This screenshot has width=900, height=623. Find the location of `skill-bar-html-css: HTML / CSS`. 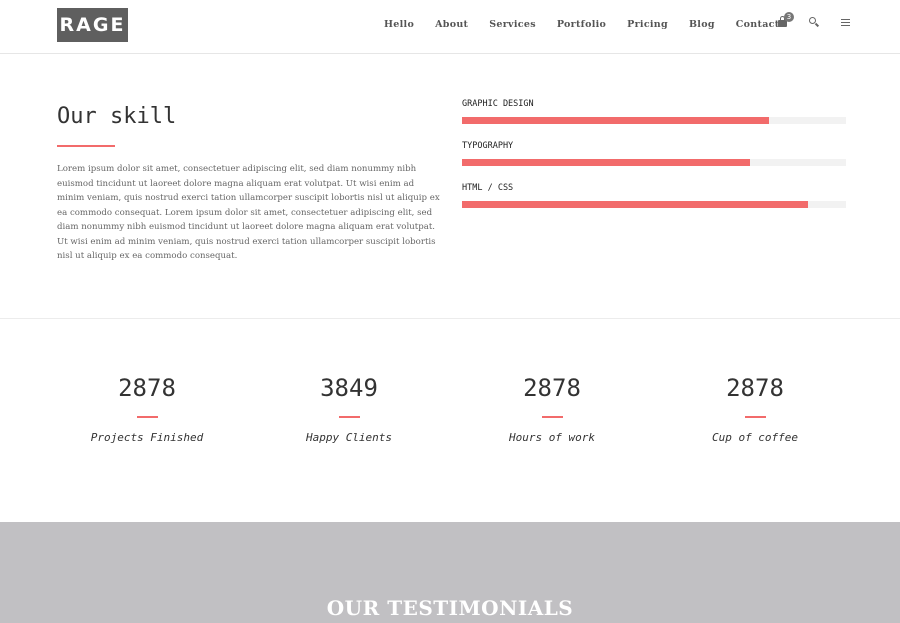

skill-bar-html-css: HTML / CSS is located at coordinates (654, 203).